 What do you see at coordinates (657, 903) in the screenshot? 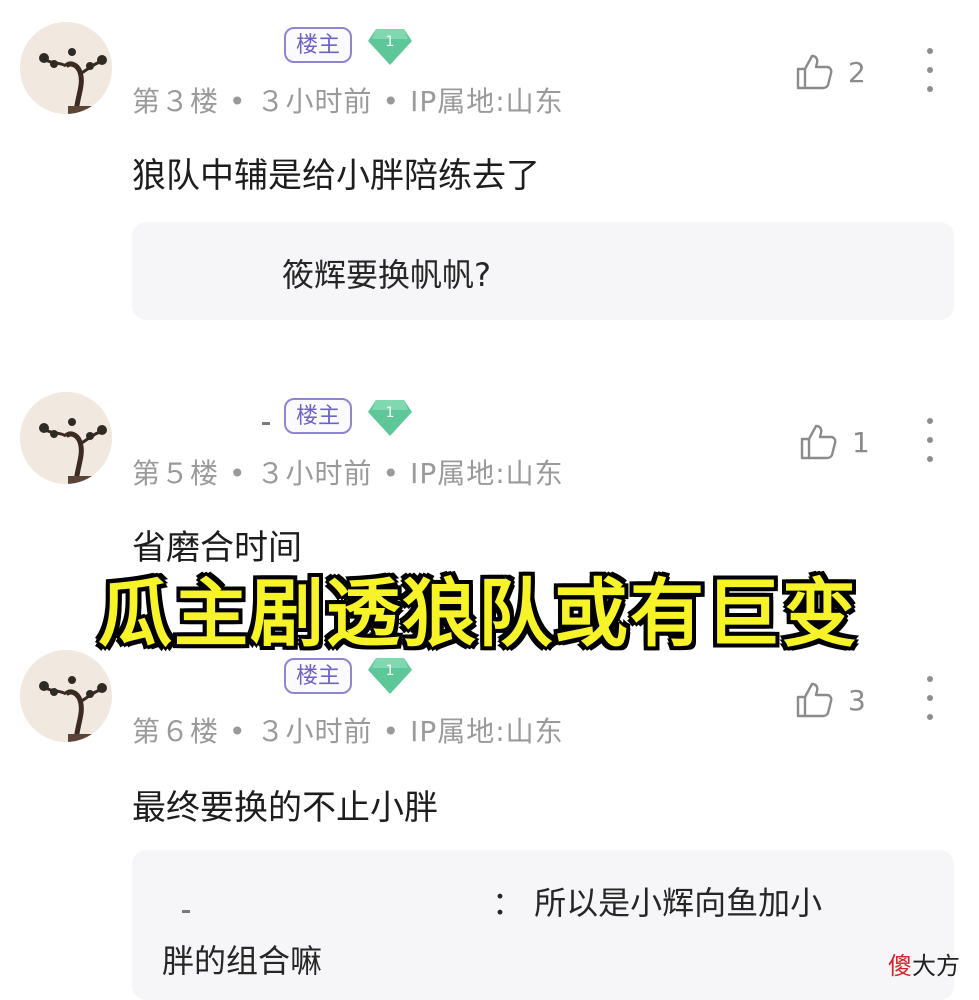
I see `reply-text-line1: ： 所以是小辉向鱼加小` at bounding box center [657, 903].